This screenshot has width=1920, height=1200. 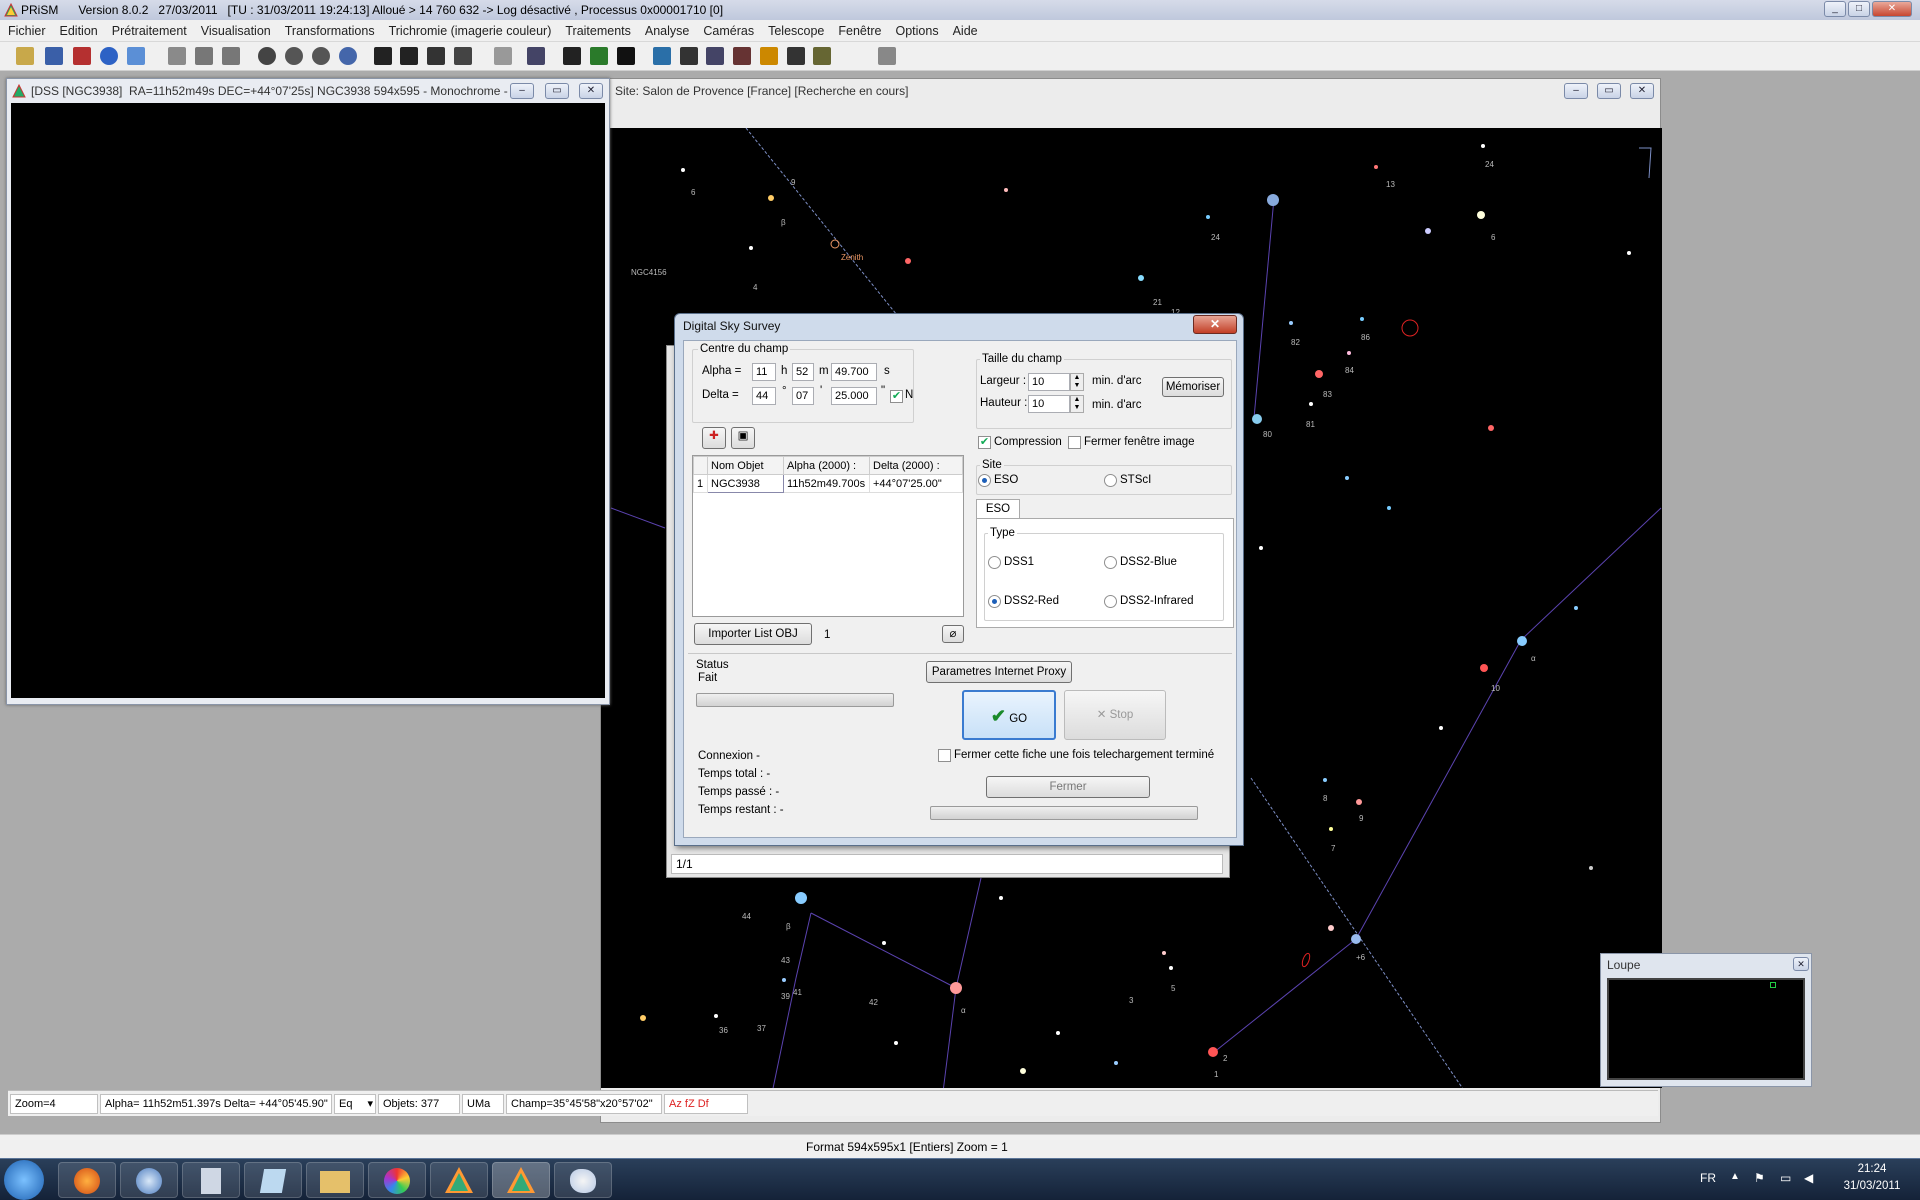 I want to click on add-object-button: ✚, so click(x=714, y=438).